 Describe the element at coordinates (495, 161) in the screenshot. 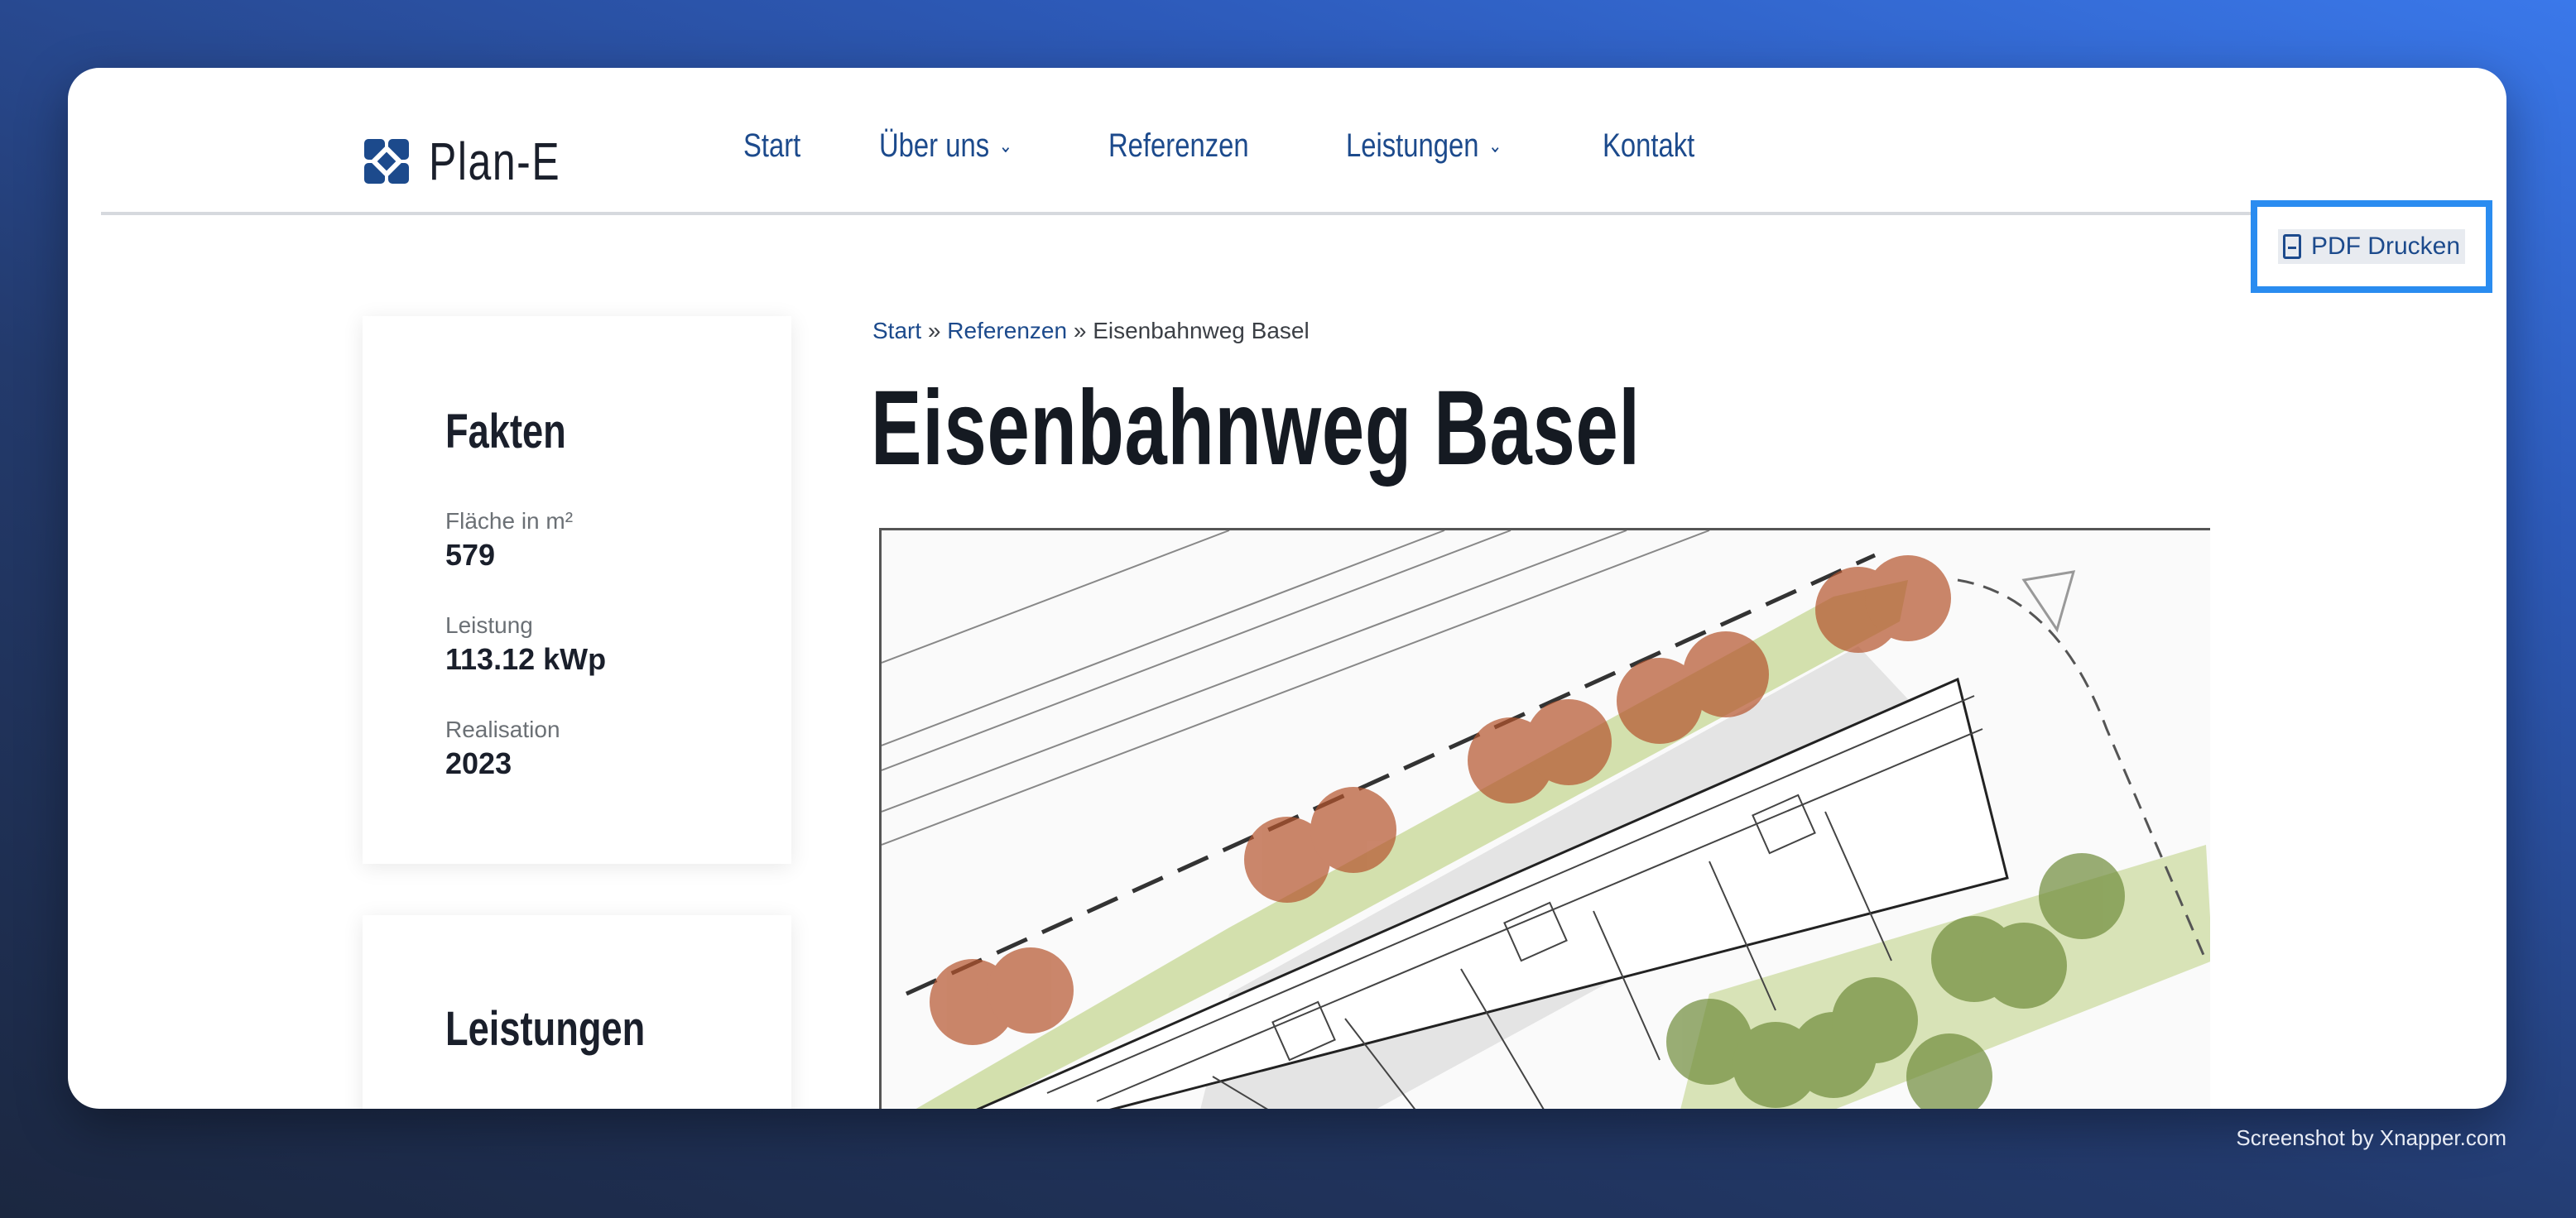

I see `logo-text: Plan-E` at that location.